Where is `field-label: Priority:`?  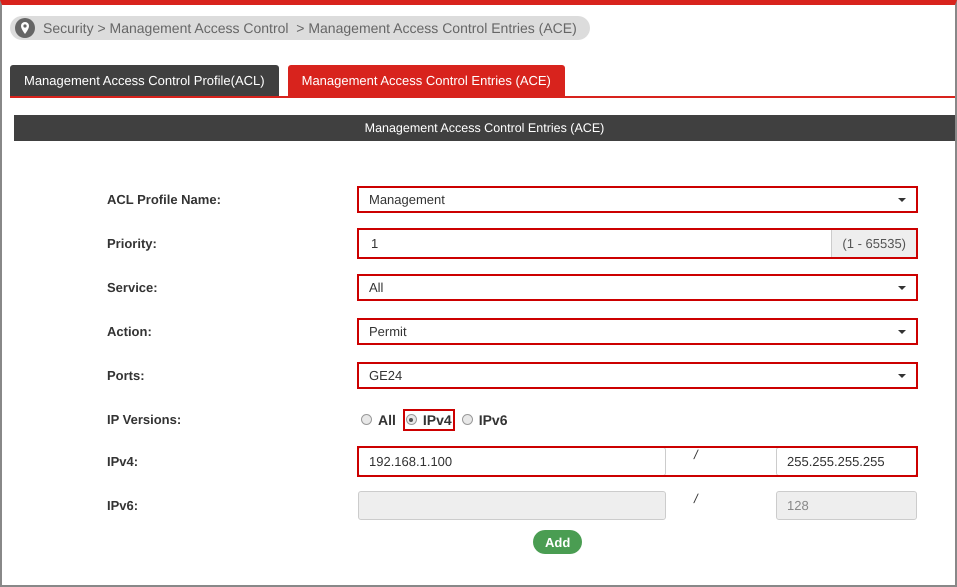
field-label: Priority: is located at coordinates (132, 243).